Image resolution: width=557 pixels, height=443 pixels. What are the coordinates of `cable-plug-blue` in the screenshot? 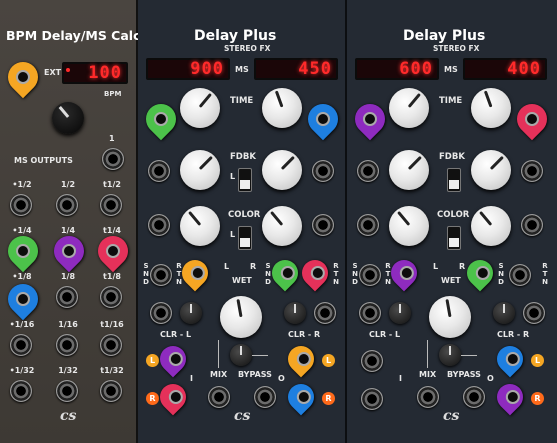 It's located at (23, 299).